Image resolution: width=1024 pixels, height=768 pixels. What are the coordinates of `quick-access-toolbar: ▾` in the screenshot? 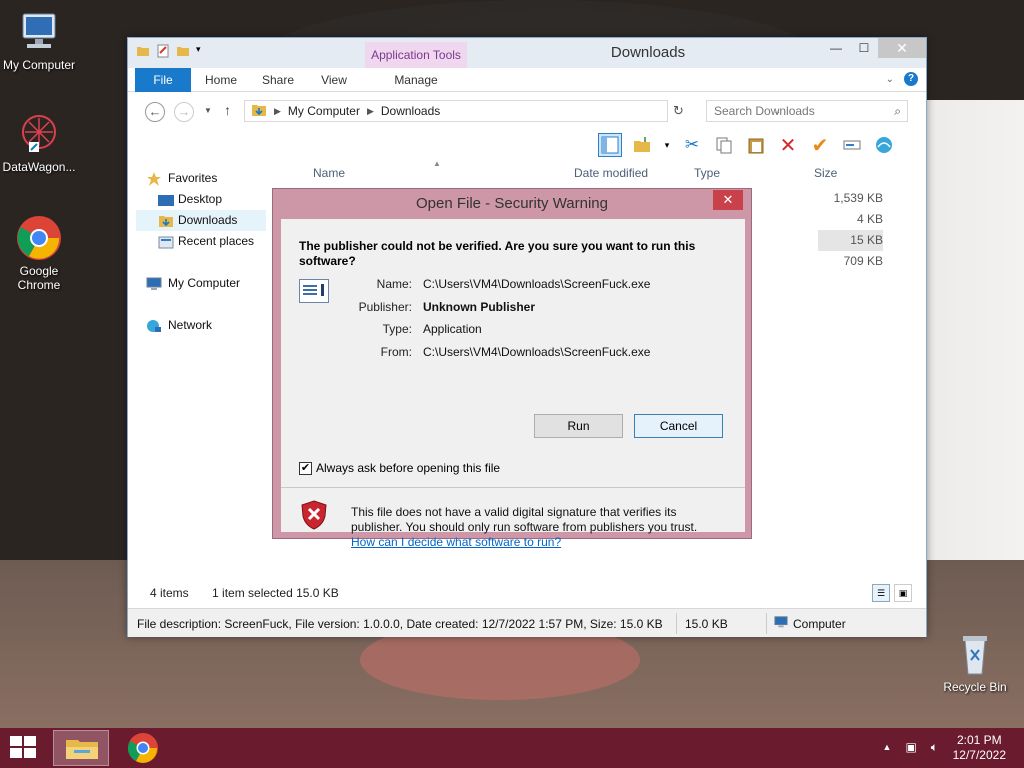 It's located at (173, 52).